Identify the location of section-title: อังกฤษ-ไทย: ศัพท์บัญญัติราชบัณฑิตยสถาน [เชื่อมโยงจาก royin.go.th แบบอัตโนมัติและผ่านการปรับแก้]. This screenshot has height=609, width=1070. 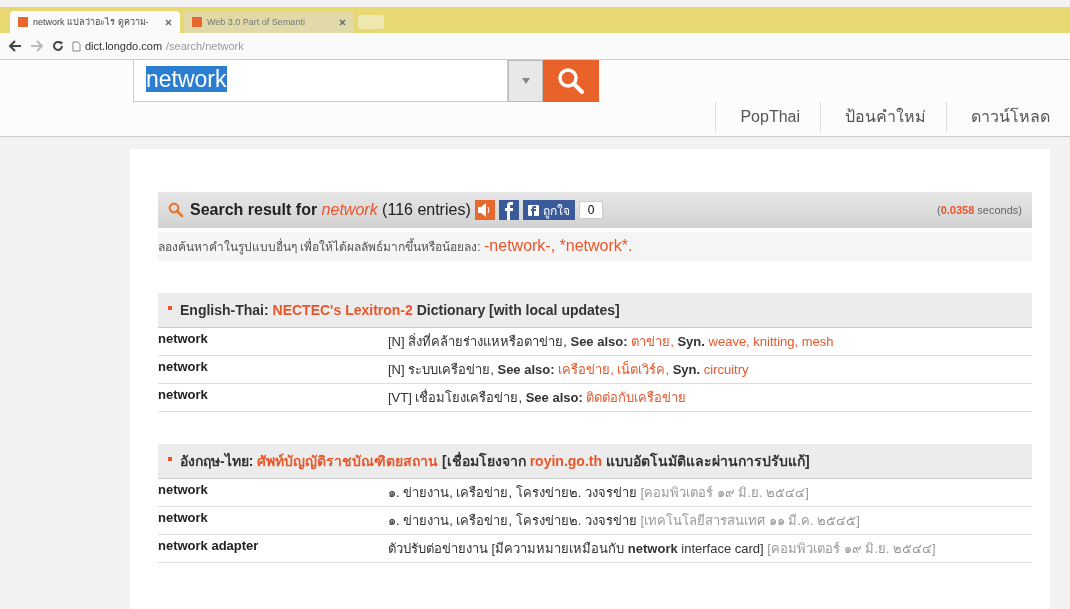
(495, 461).